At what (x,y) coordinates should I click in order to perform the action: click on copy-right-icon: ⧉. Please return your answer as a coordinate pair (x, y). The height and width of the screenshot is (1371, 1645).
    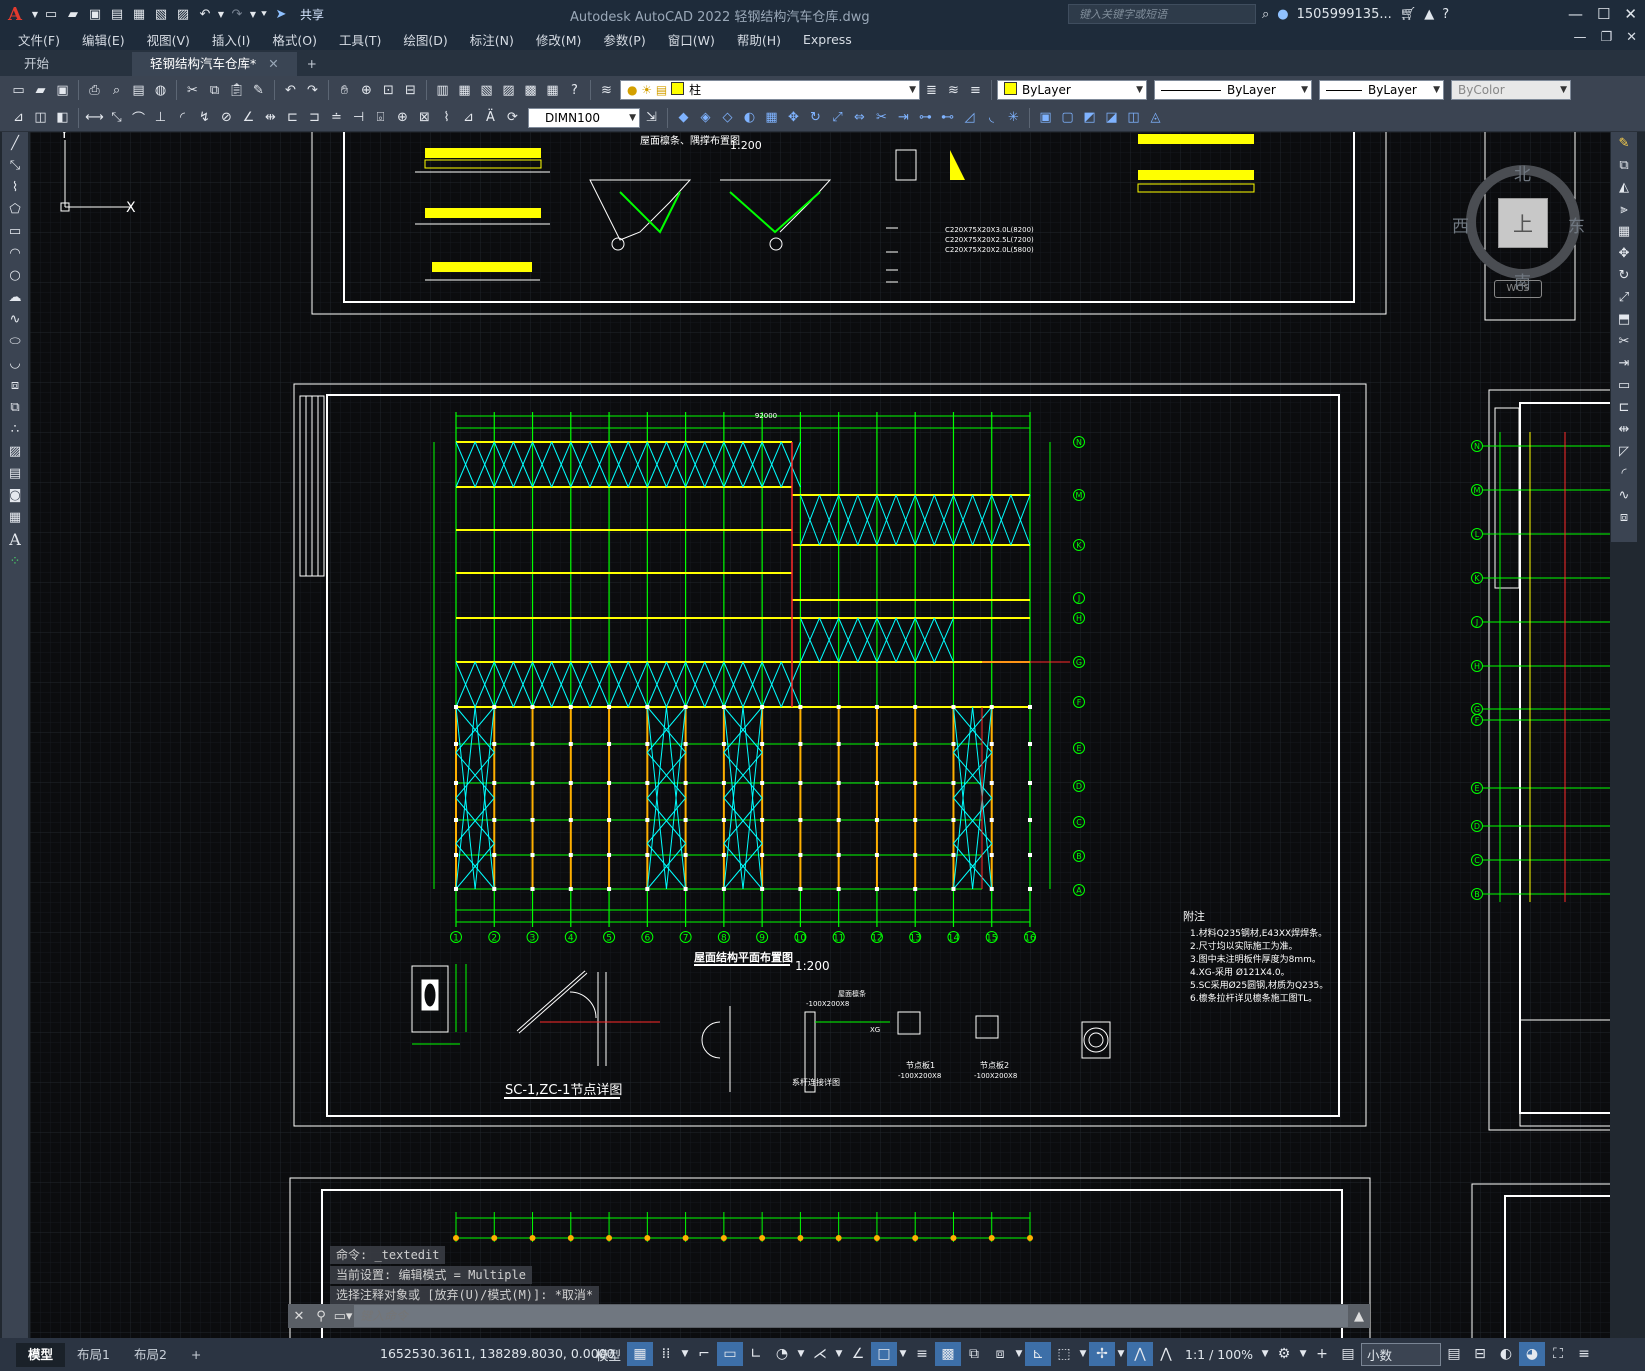
    Looking at the image, I should click on (1624, 165).